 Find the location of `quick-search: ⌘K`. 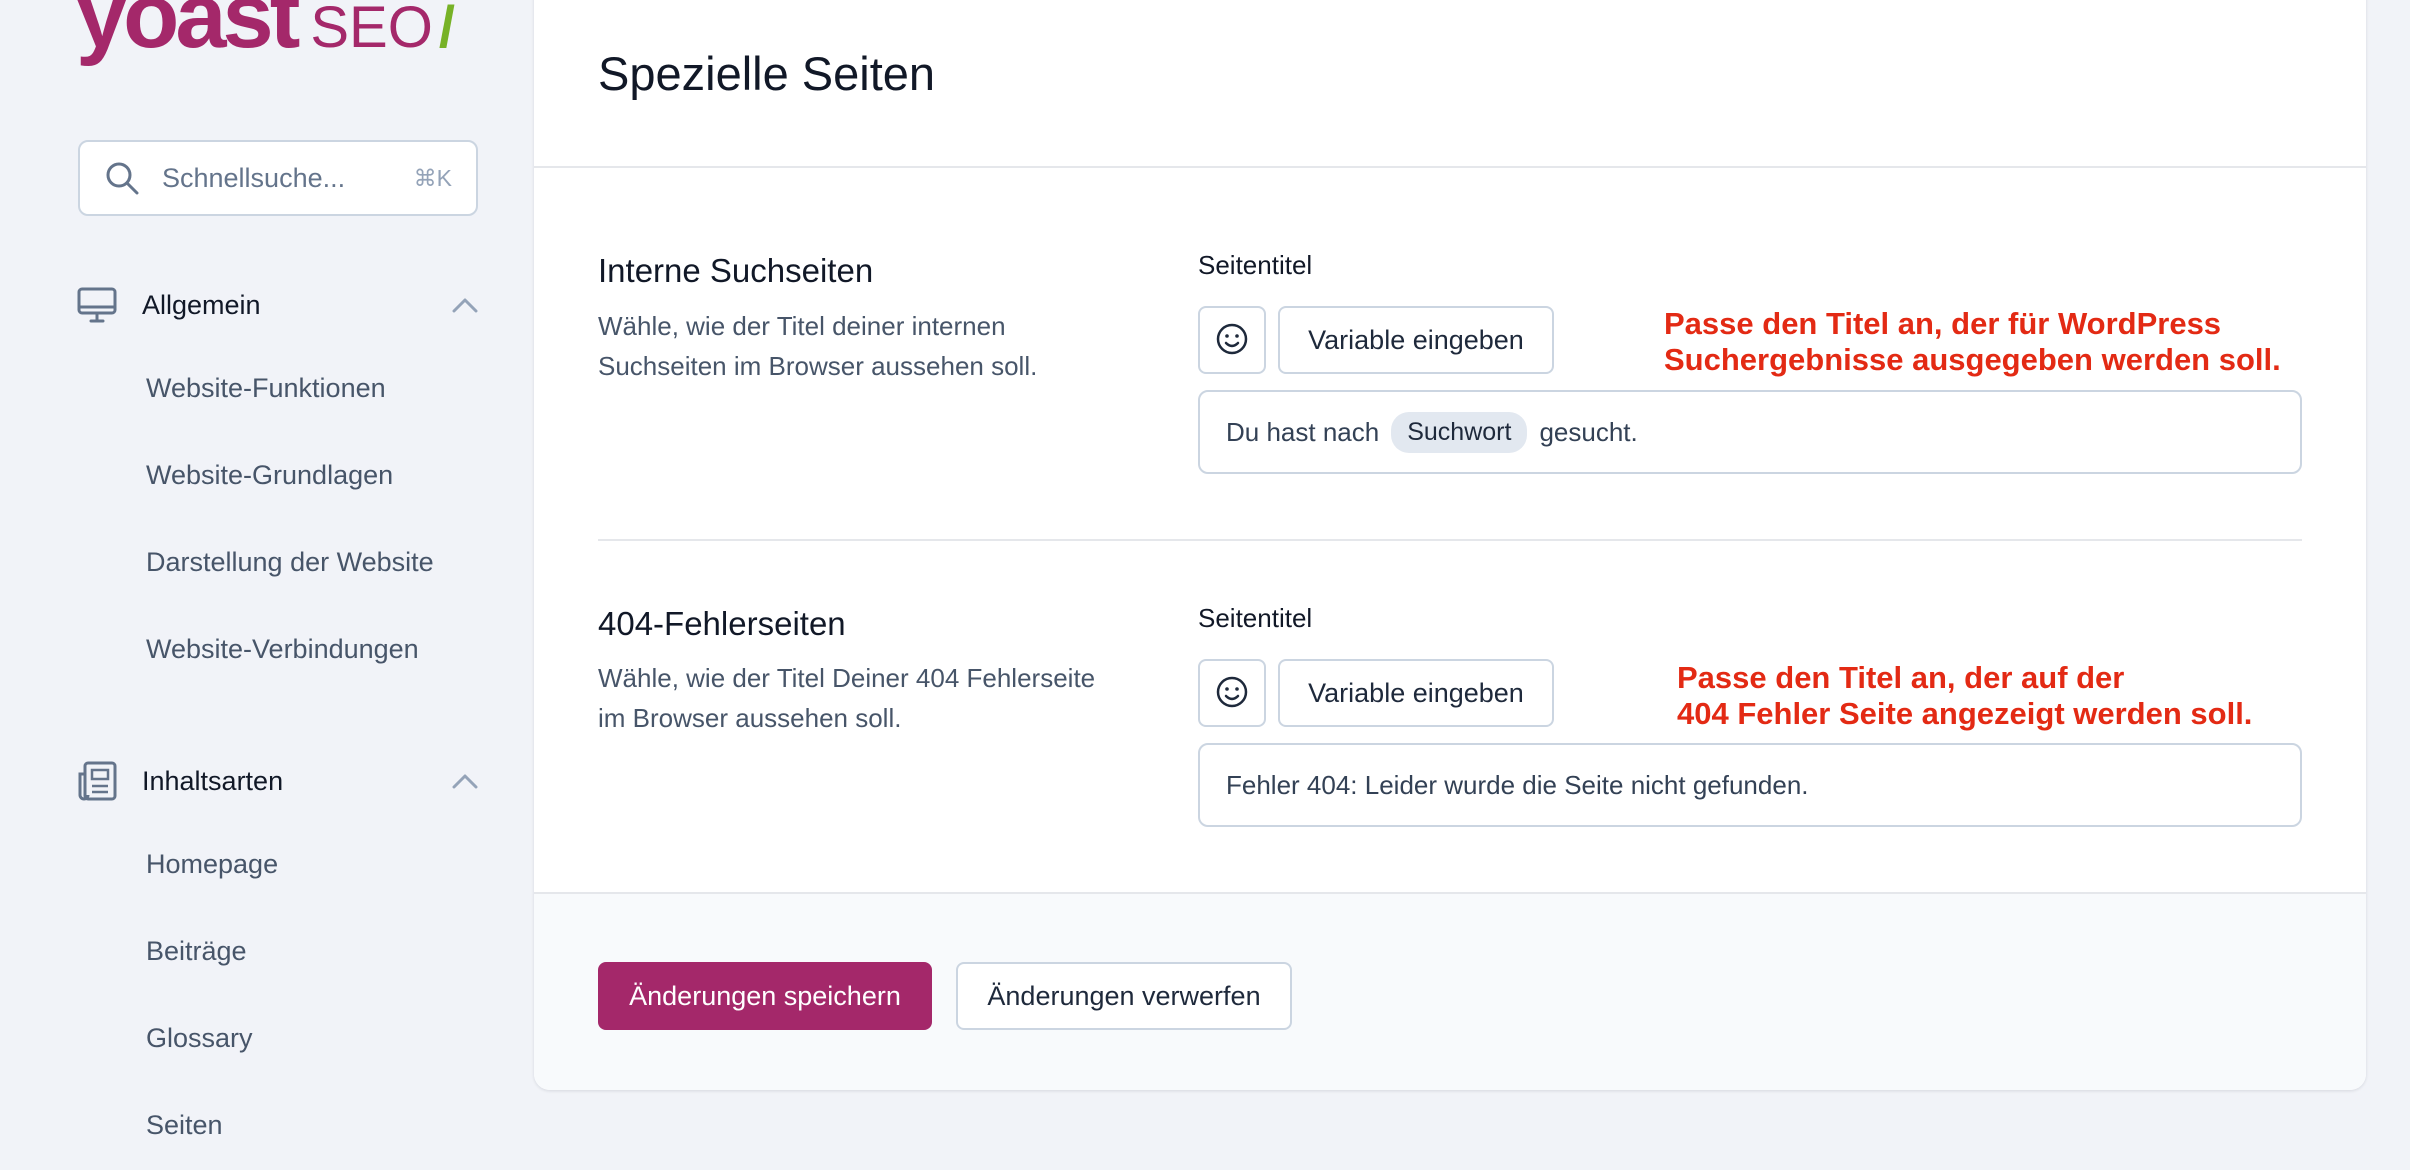

quick-search: ⌘K is located at coordinates (278, 178).